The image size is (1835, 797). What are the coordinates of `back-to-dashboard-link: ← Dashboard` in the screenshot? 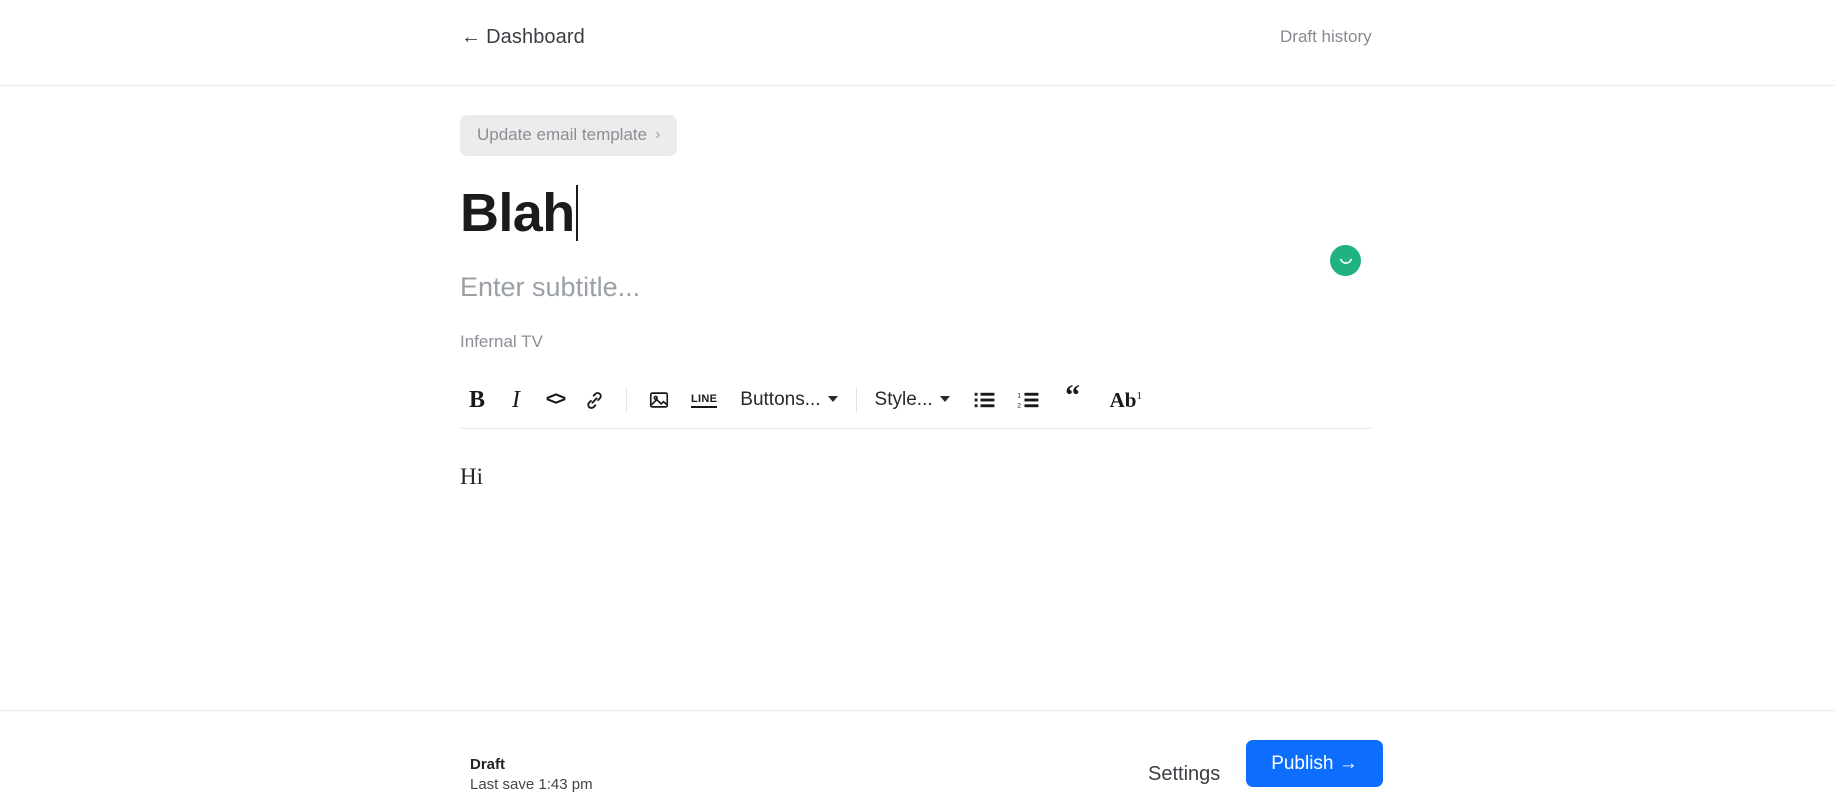 It's located at (523, 37).